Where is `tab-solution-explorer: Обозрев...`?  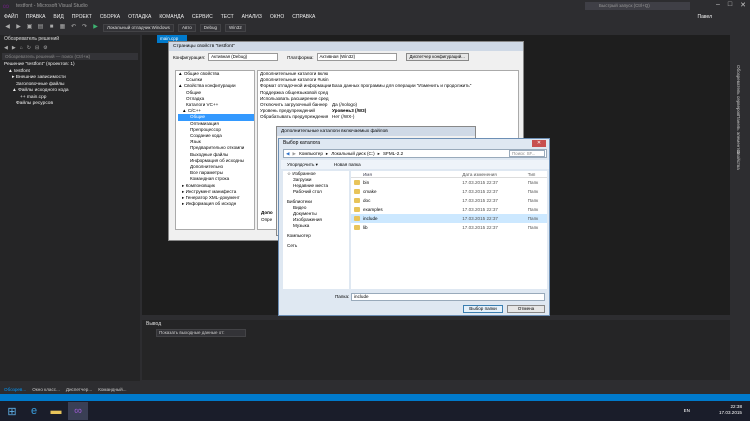
tab-solution-explorer: Обозрев... is located at coordinates (15, 389).